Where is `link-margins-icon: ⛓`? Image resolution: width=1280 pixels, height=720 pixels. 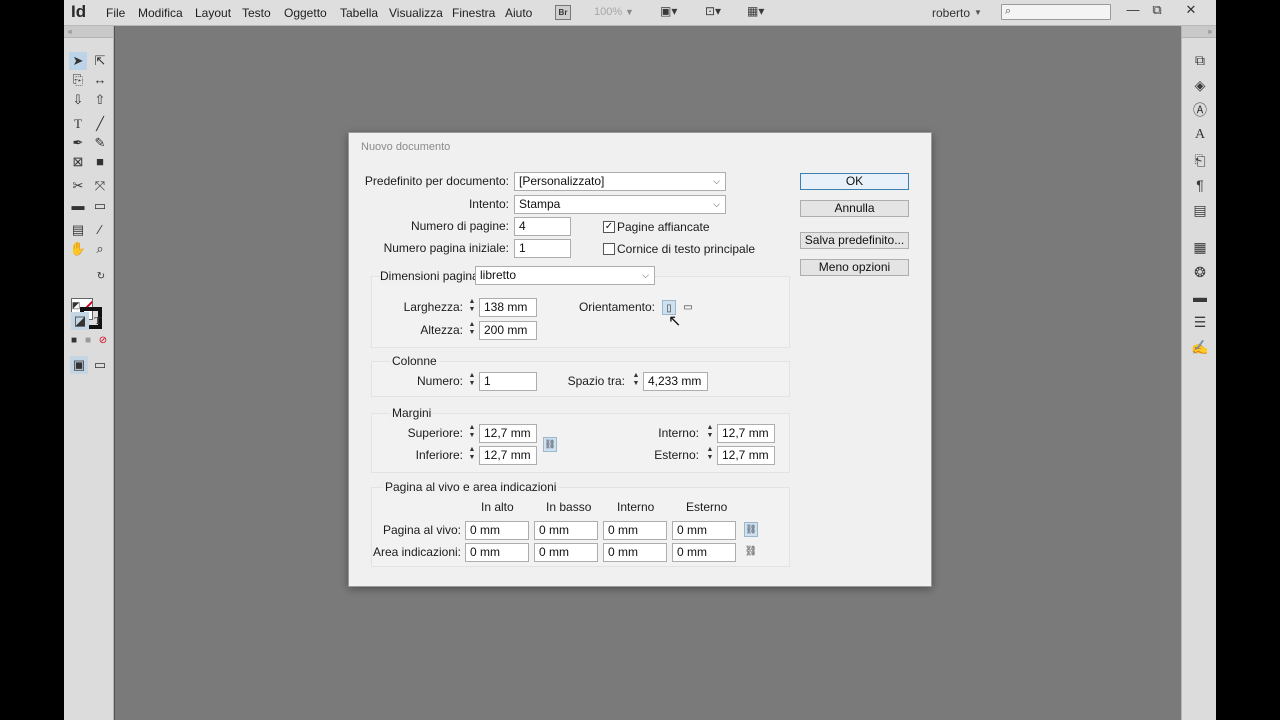
link-margins-icon: ⛓ is located at coordinates (550, 444).